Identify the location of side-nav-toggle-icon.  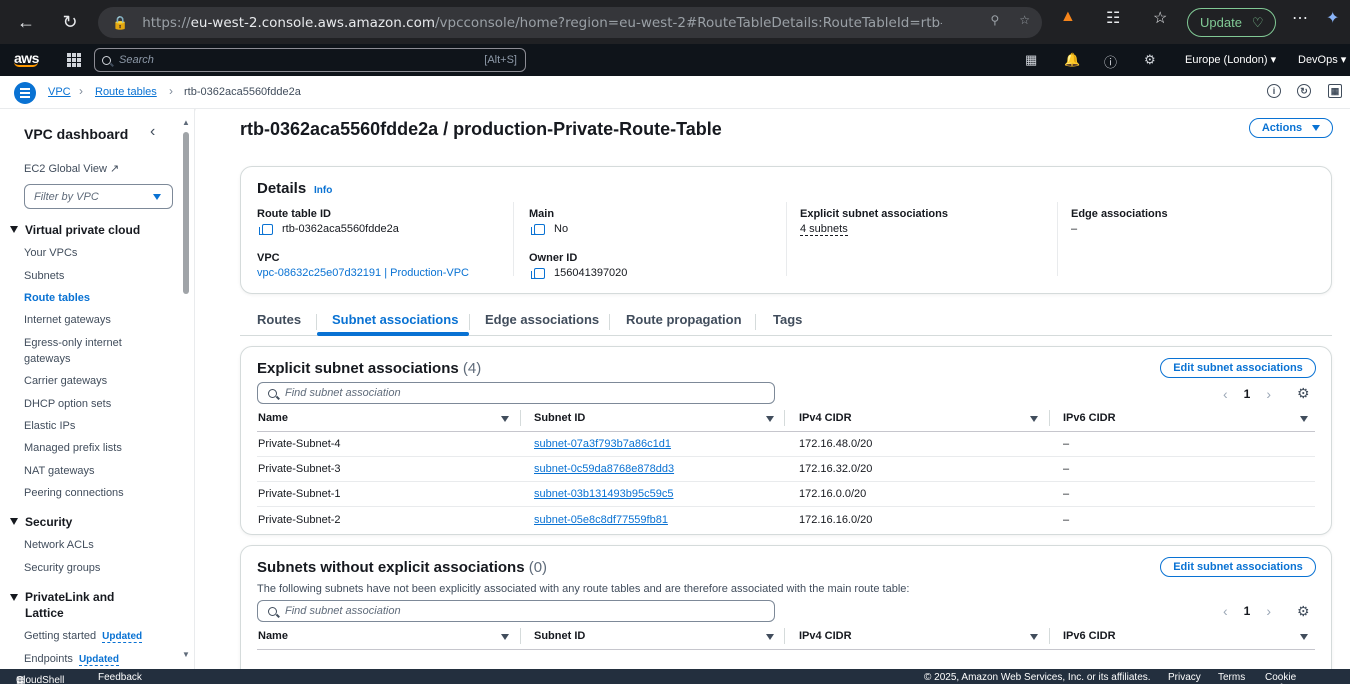
(25, 93).